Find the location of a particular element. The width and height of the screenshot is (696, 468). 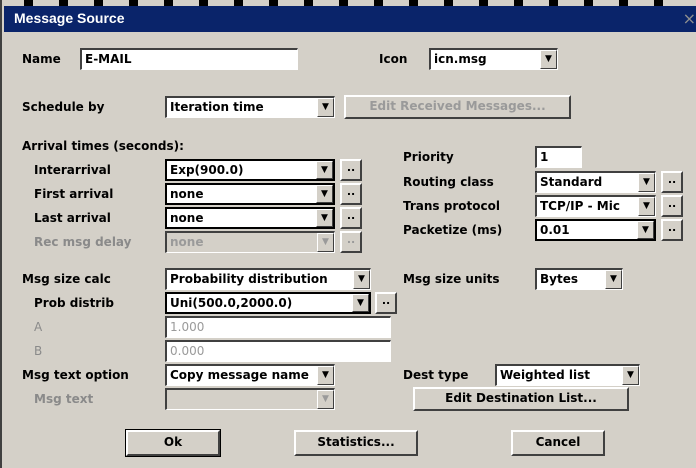

title-bar: Message Source × is located at coordinates (350, 19).